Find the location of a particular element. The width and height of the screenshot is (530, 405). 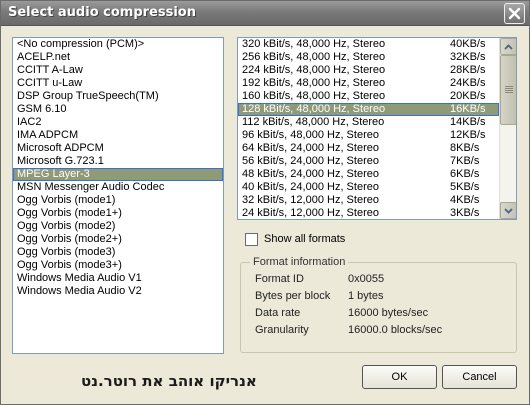

format-list-item: 112 kBit/s, 48,000 Hz, Stereo 14KB/s is located at coordinates (368, 122).